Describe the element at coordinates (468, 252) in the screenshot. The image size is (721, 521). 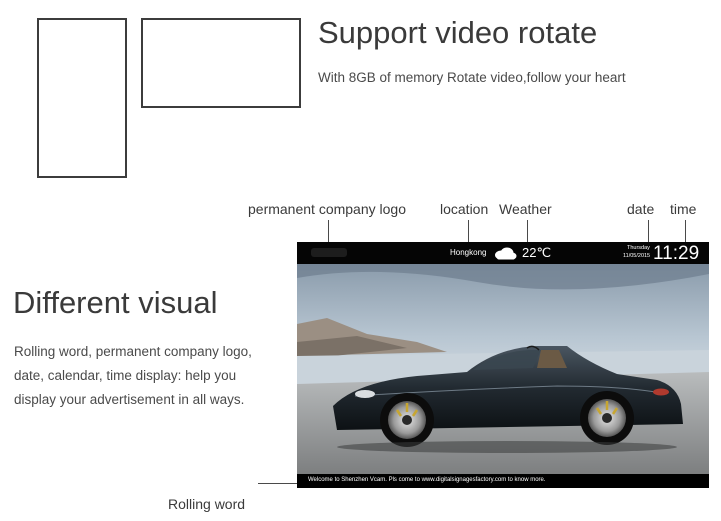
I see `location-text: Hongkong` at that location.